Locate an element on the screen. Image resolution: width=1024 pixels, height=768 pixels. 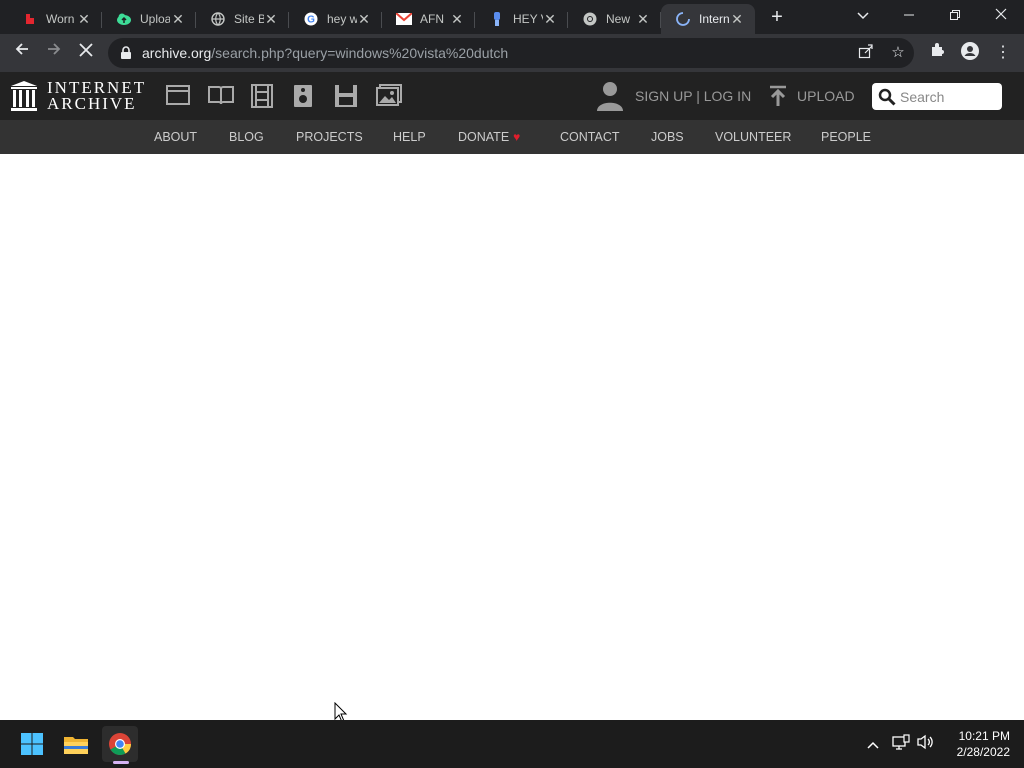
chrome-taskbar-button is located at coordinates (120, 744).